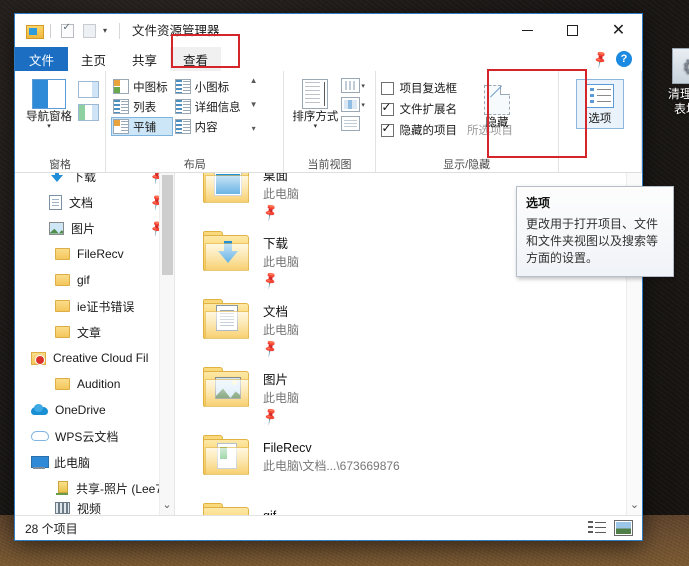 The image size is (689, 566). Describe the element at coordinates (281, 398) in the screenshot. I see `item-subtitle: 此电脑` at that location.